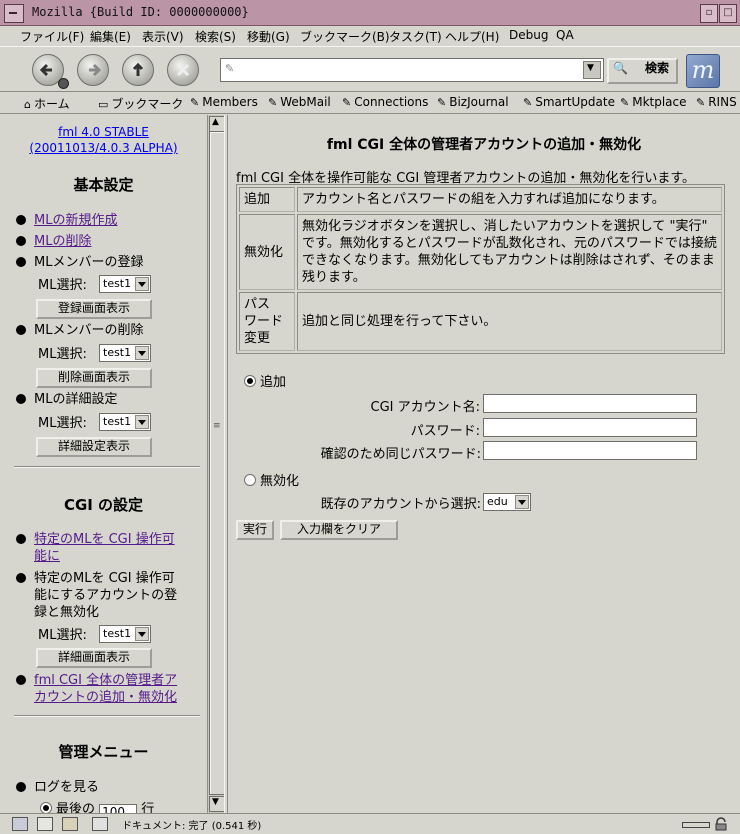  Describe the element at coordinates (590, 403) in the screenshot. I see `account-name-input` at that location.